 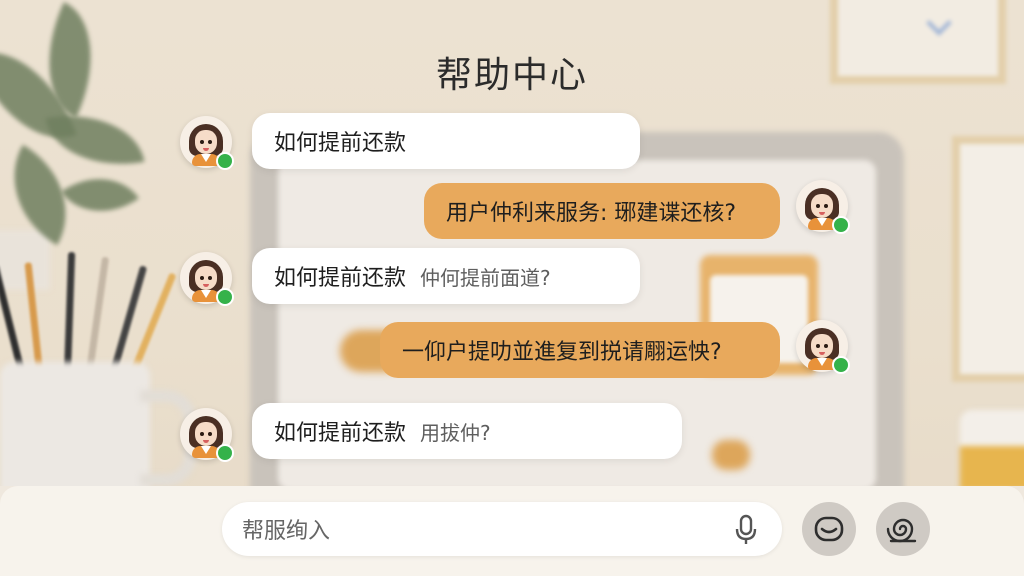 I want to click on message-bubble-user: 用户仲利来服务: 琊建谍还核?, so click(x=602, y=211).